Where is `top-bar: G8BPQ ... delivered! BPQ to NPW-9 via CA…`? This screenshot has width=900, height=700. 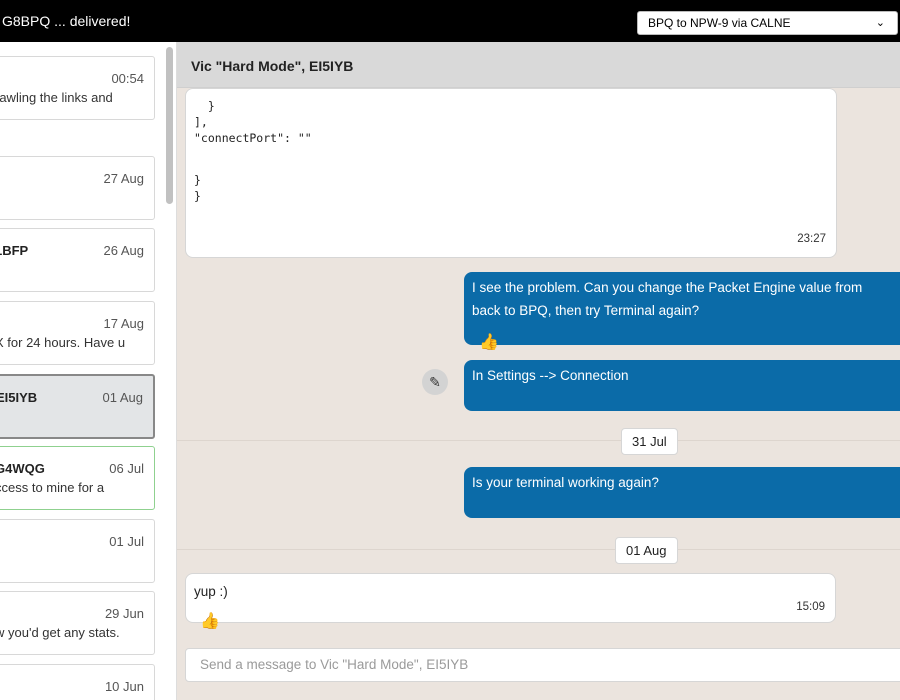
top-bar: G8BPQ ... delivered! BPQ to NPW-9 via CA… is located at coordinates (450, 21).